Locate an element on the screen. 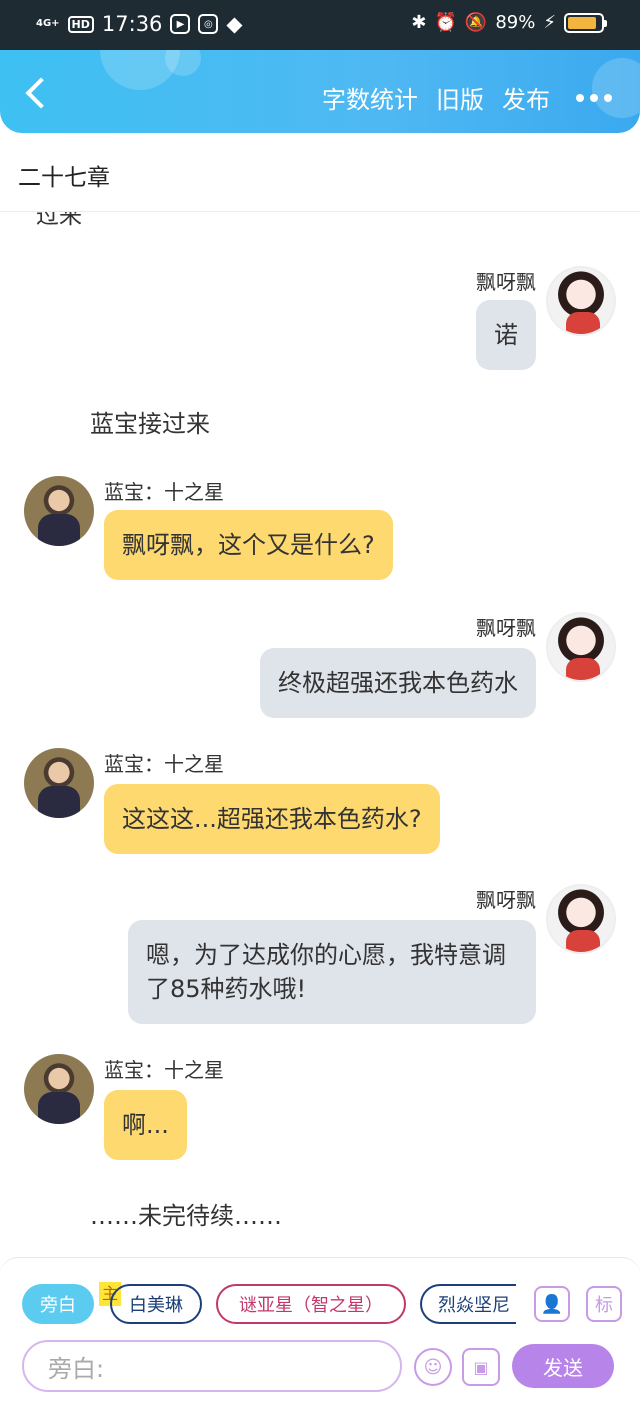  alarm-icon: ⏰ is located at coordinates (445, 22).